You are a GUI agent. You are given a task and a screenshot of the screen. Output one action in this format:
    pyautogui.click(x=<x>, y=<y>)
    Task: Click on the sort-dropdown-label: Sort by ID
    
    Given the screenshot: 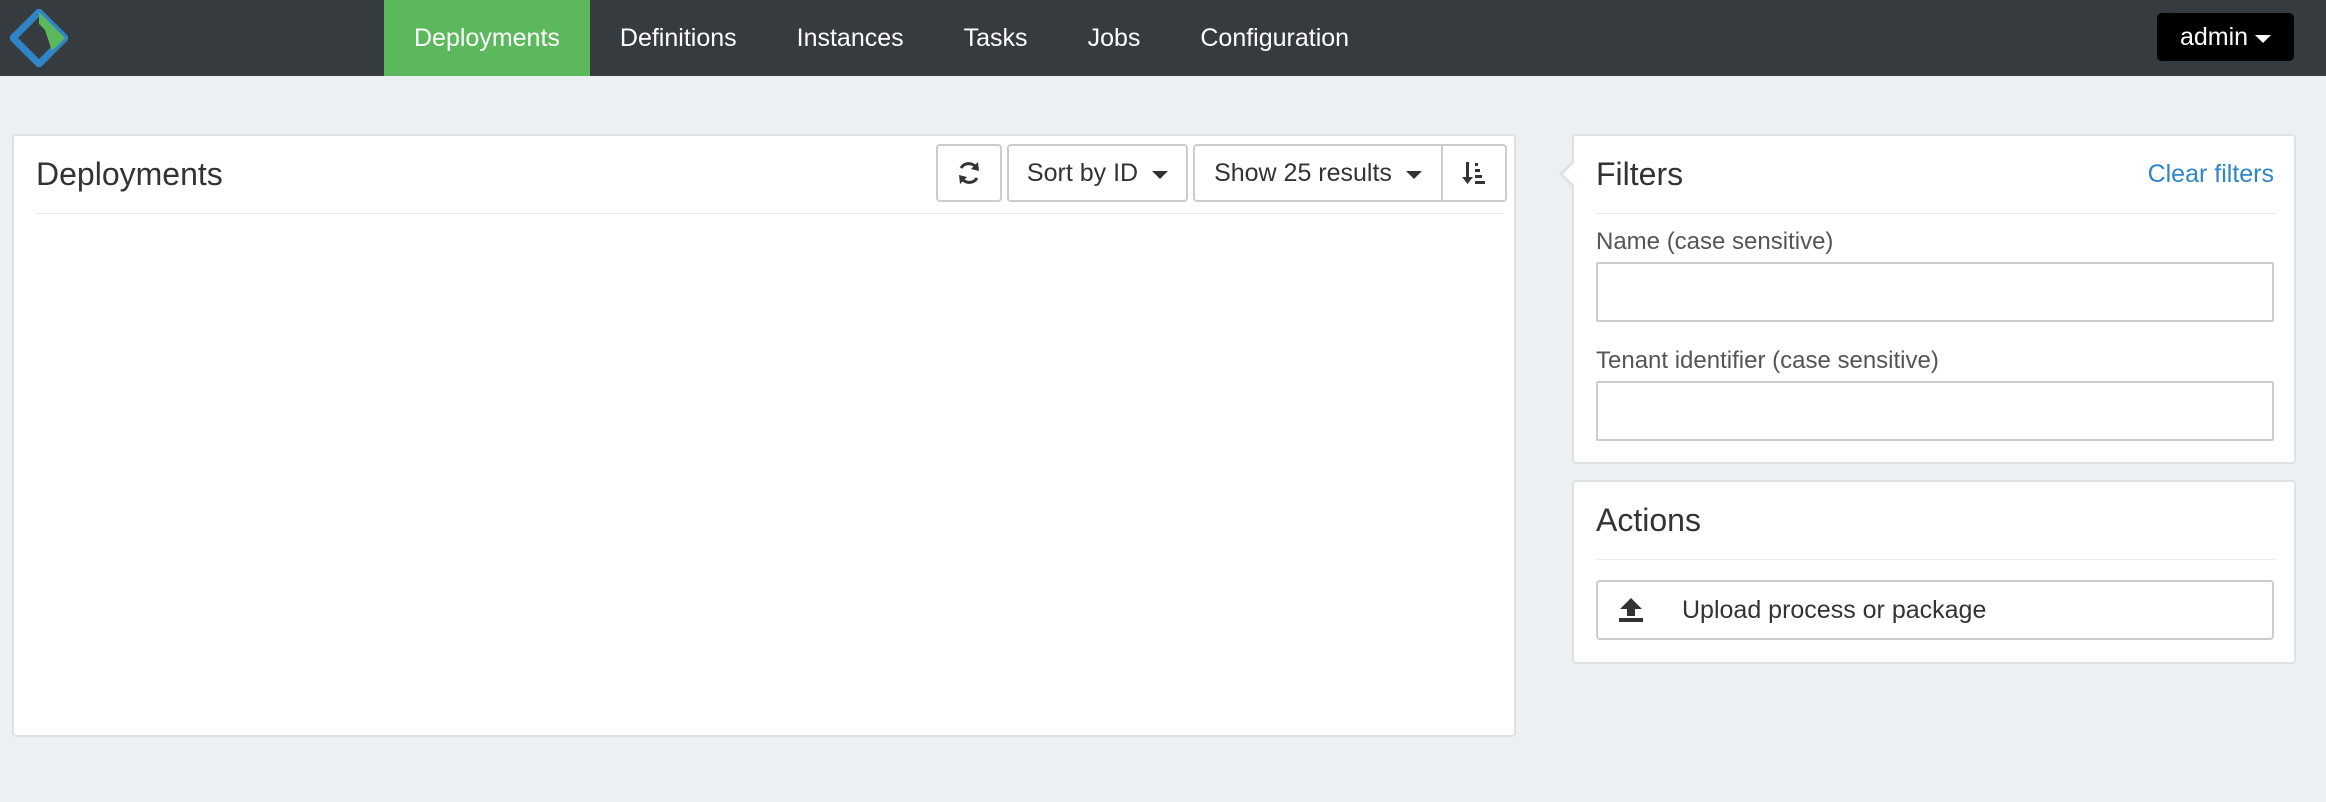 What is the action you would take?
    pyautogui.click(x=1082, y=172)
    